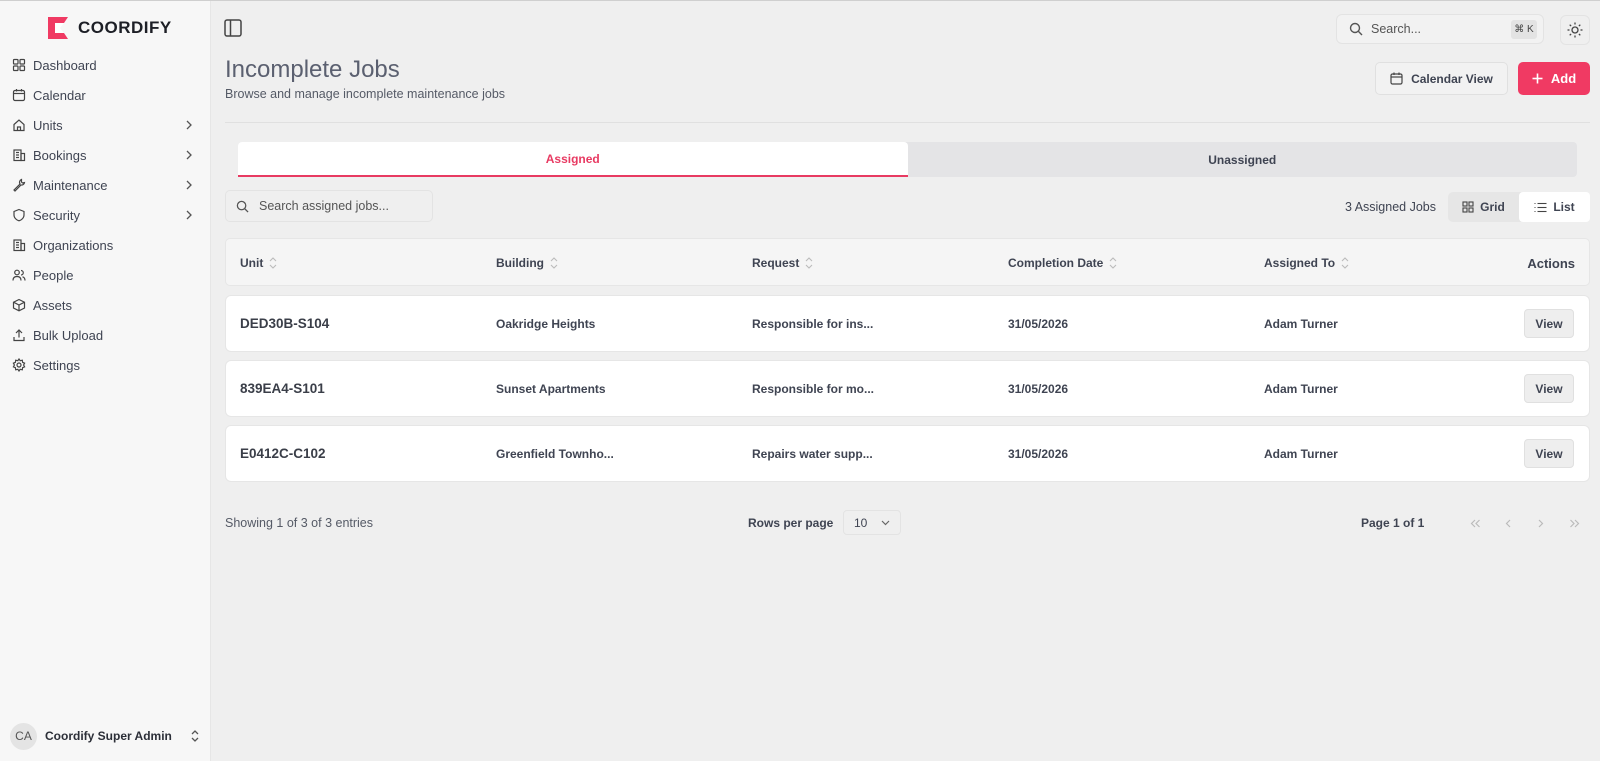 The height and width of the screenshot is (761, 1600). I want to click on calendar-view-button: Calendar View, so click(1441, 78).